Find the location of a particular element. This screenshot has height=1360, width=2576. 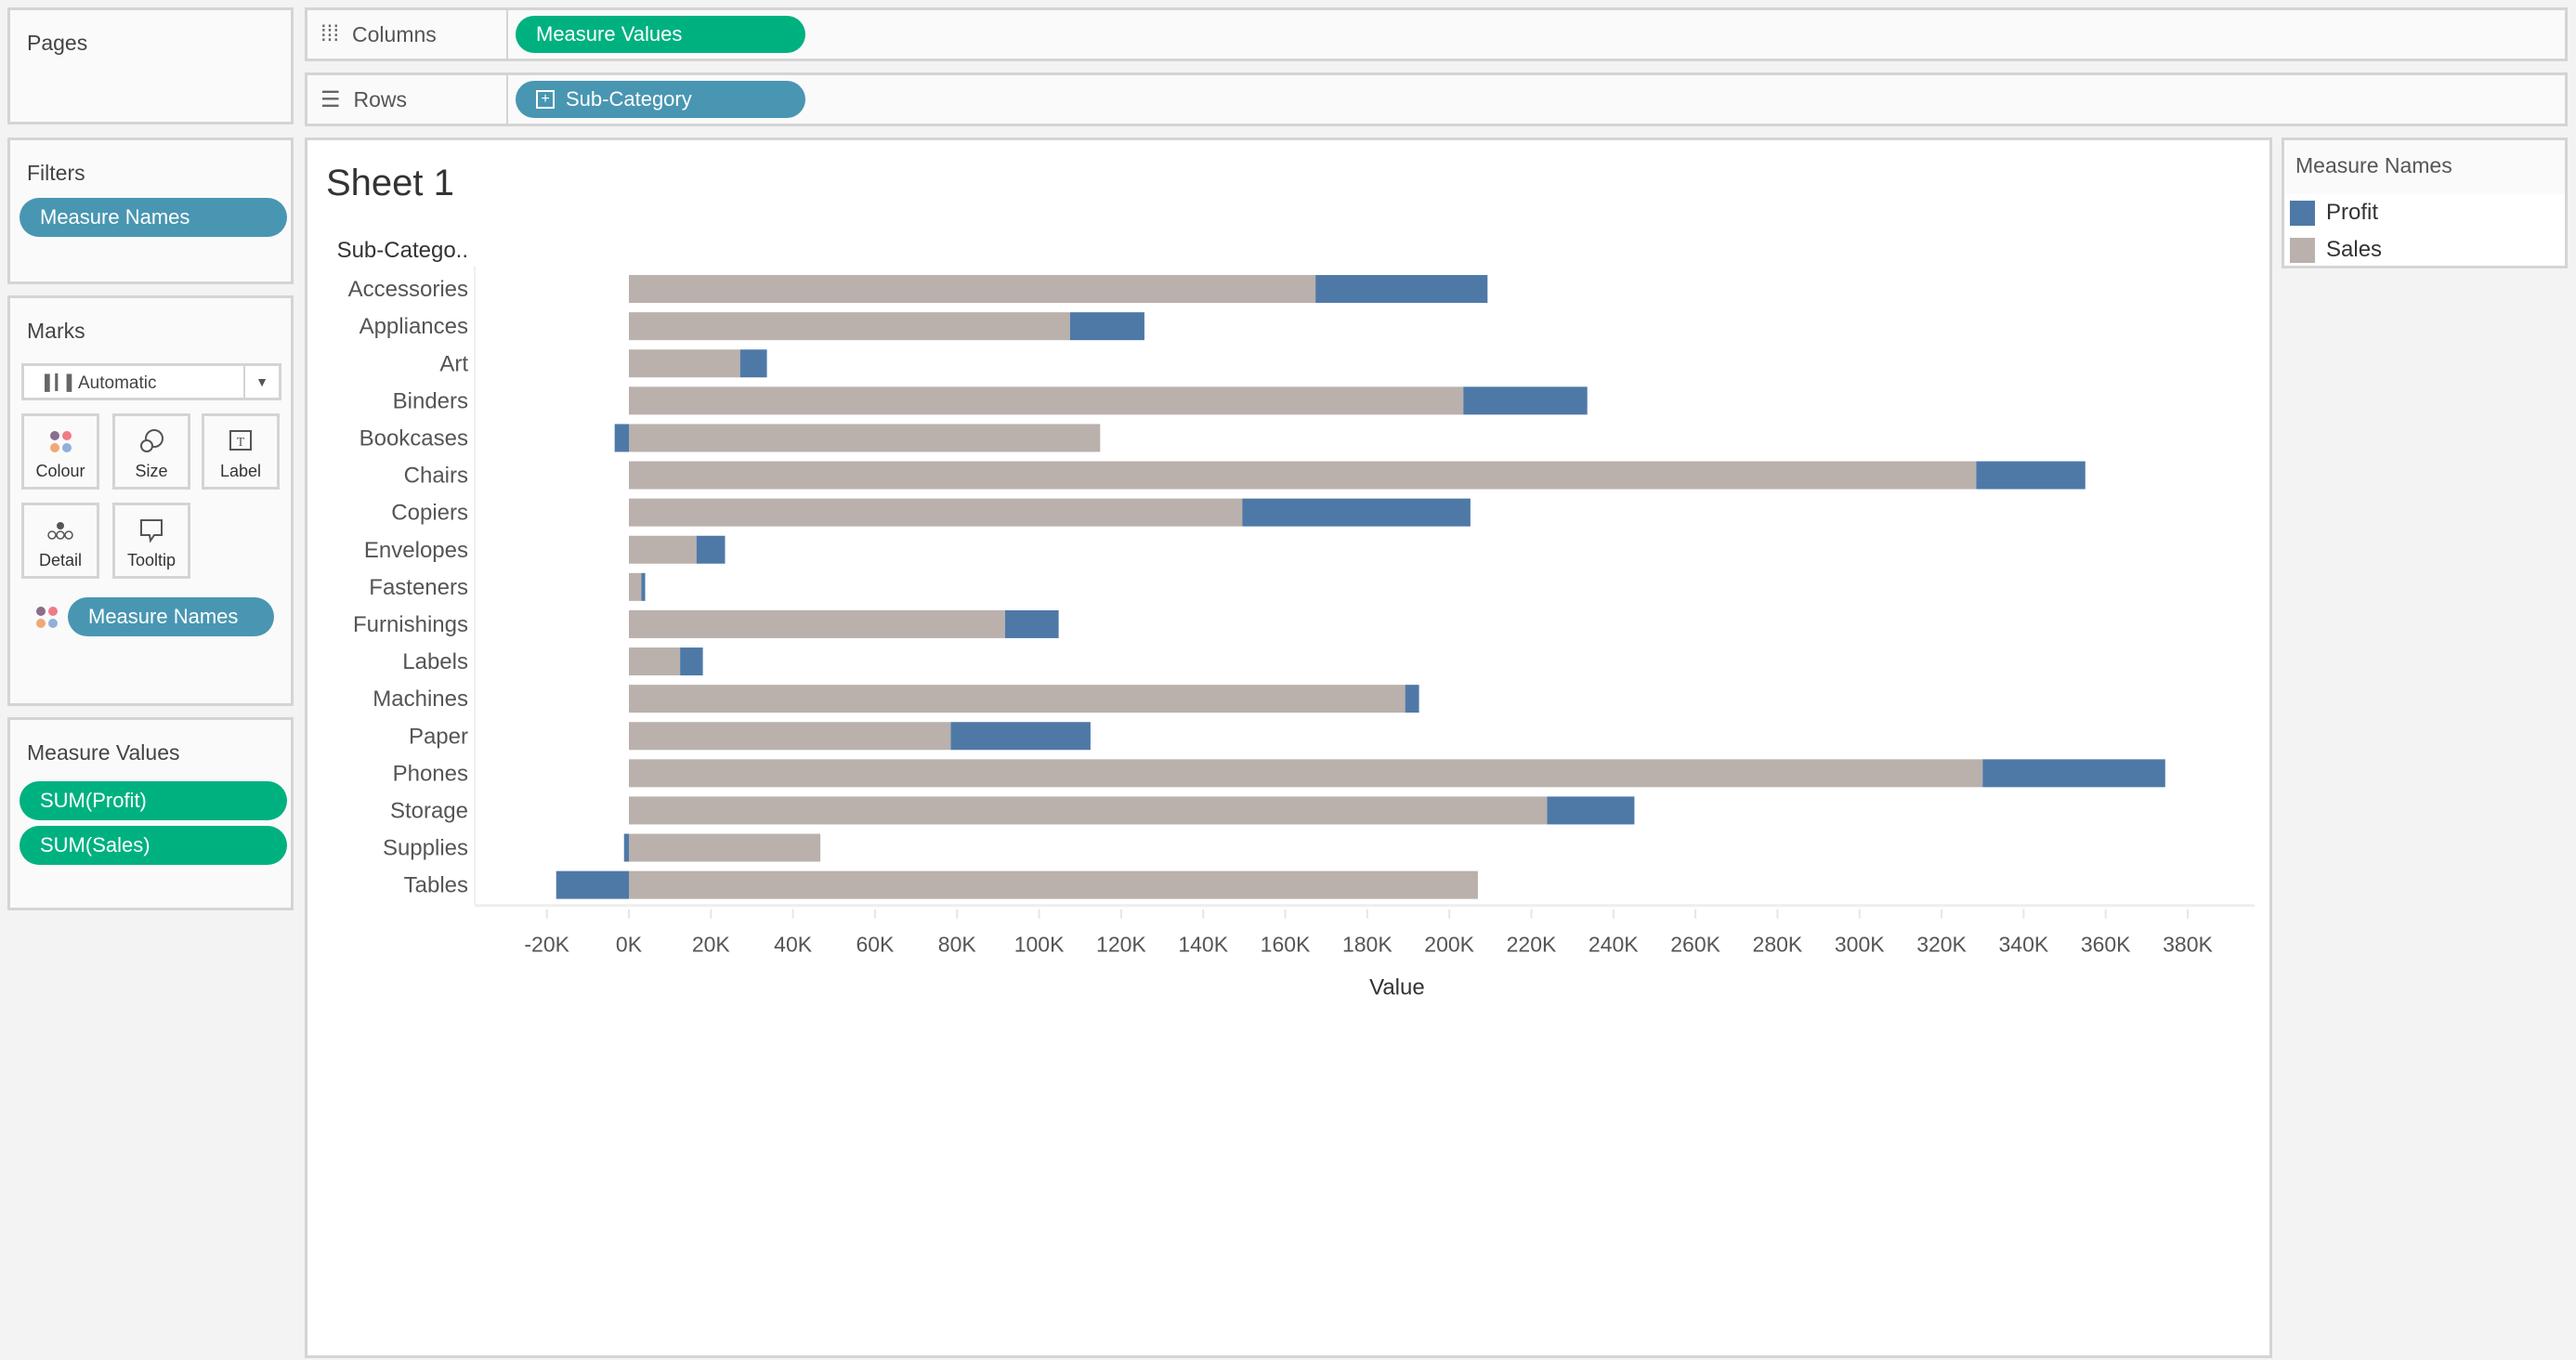

columns-label: ⁞⁞⁞ Columns is located at coordinates (407, 34).